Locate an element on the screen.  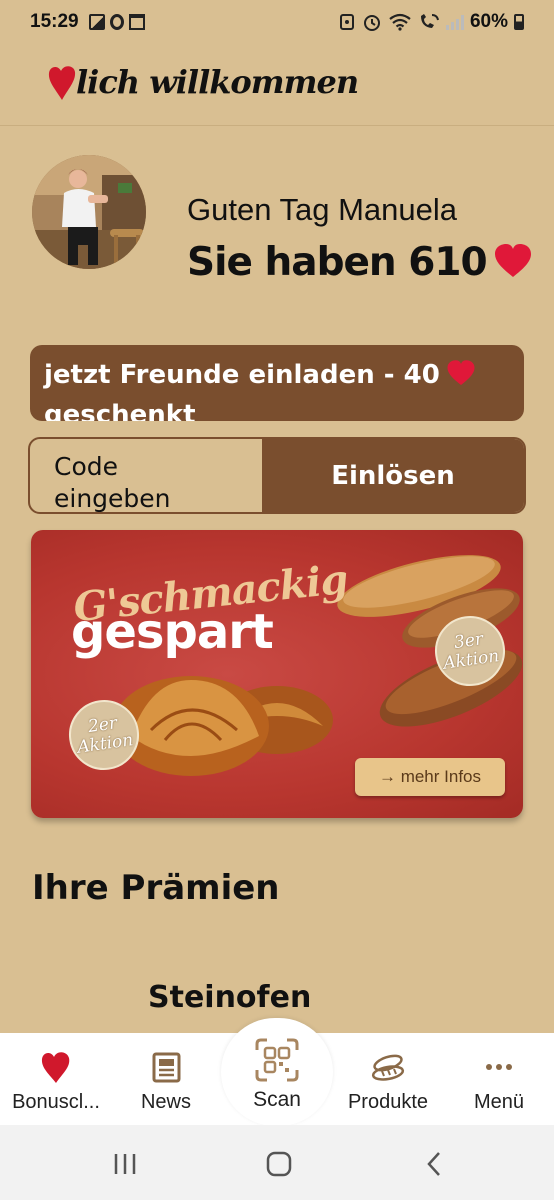
code-input-container: Code eingeben is located at coordinates (146, 475).